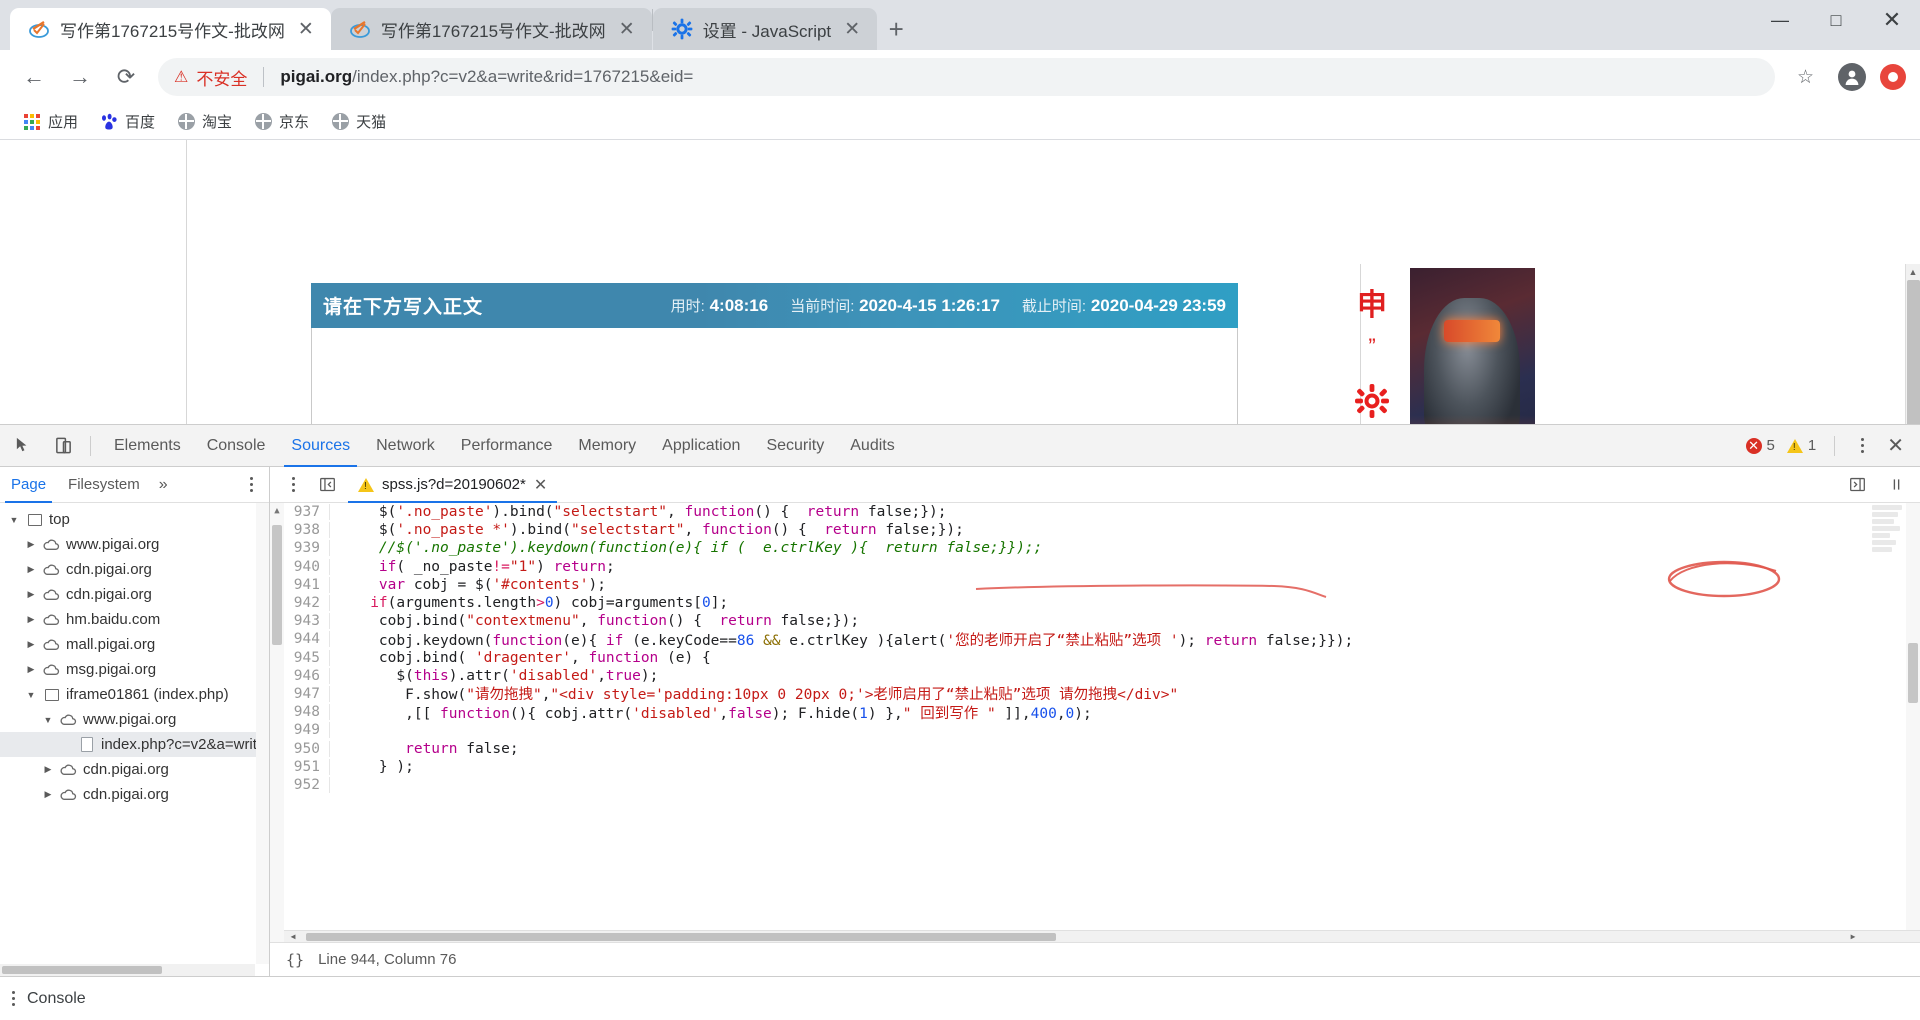  I want to click on nav-tab-filesystem: Filesystem, so click(104, 485).